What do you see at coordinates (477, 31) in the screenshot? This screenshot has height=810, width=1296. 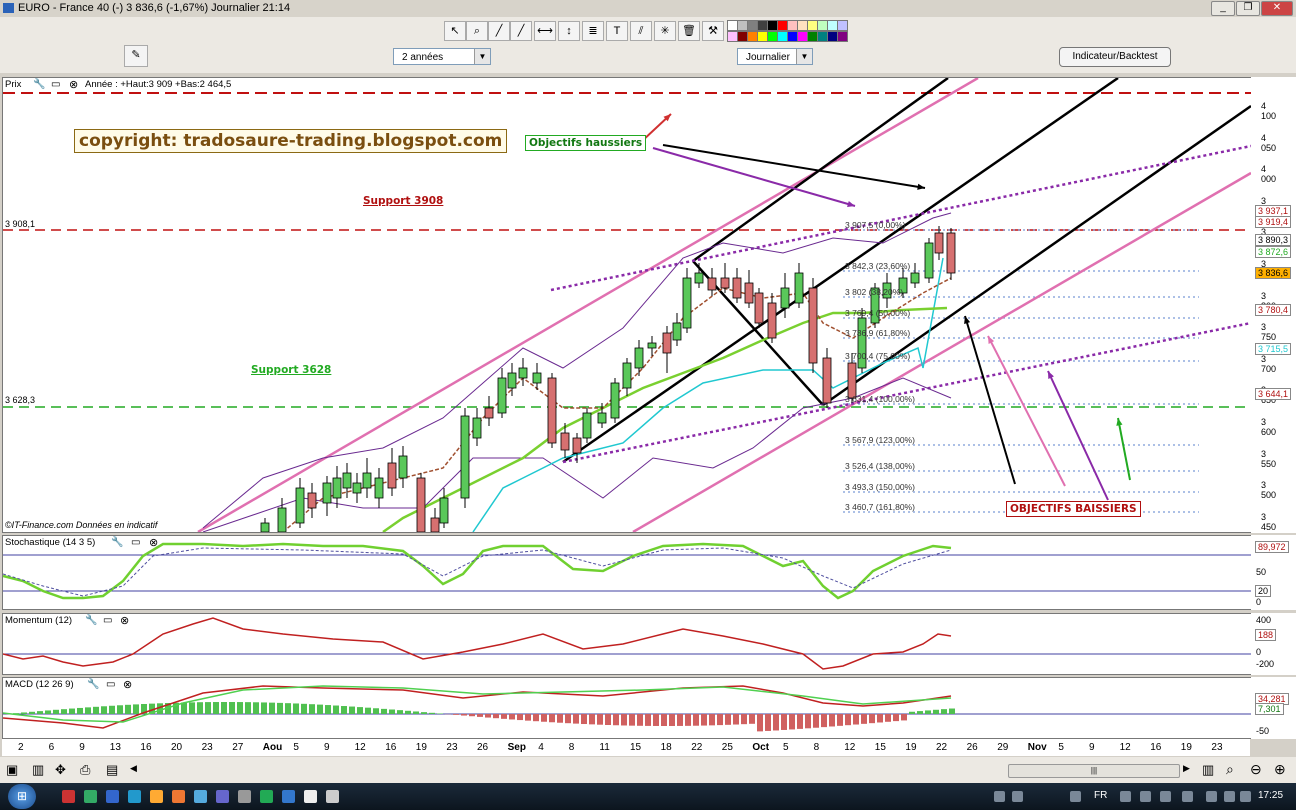 I see `zoom-tool-icon: ⌕` at bounding box center [477, 31].